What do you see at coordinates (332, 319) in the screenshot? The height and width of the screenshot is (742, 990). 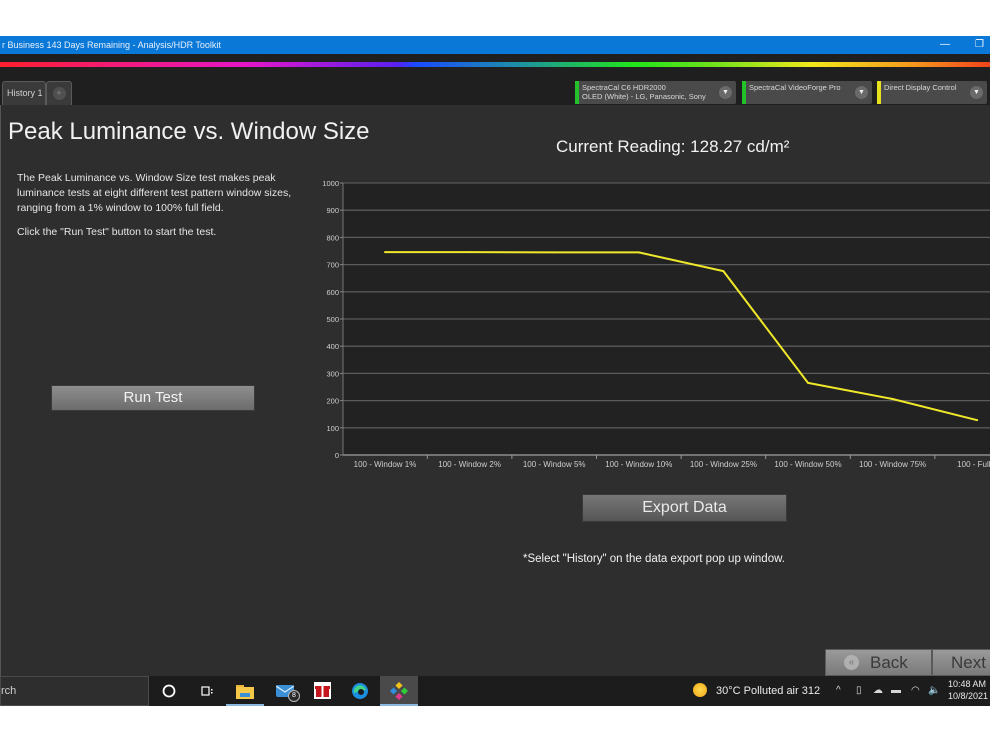 I see `y-tick-label: 500` at bounding box center [332, 319].